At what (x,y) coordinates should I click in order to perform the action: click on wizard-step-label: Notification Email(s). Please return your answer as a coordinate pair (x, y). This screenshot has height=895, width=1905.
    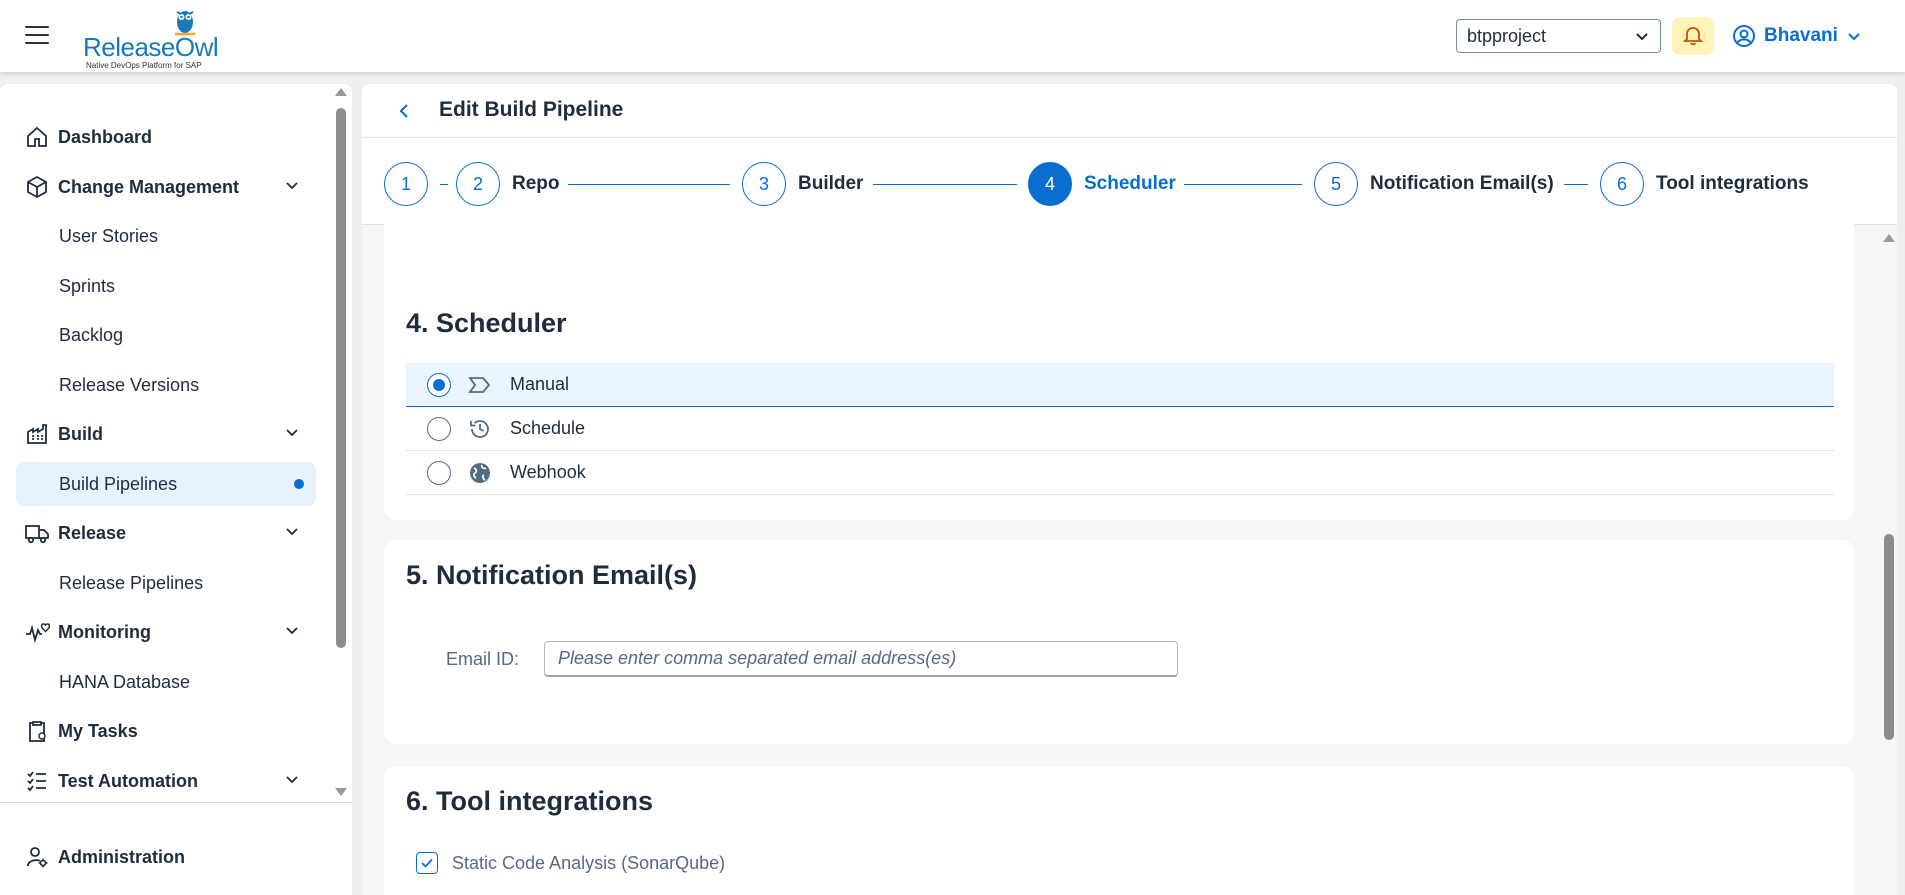
    Looking at the image, I should click on (1462, 183).